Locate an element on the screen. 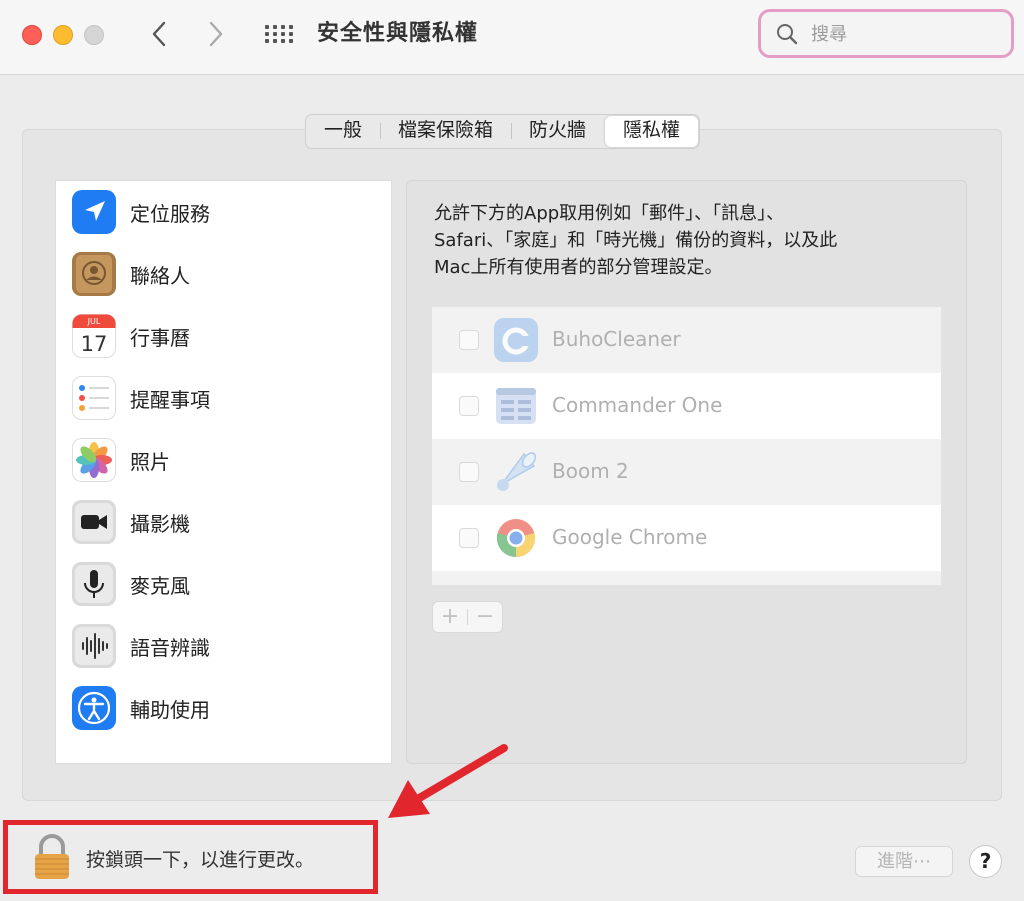 The height and width of the screenshot is (901, 1024). speech-recognition-icon is located at coordinates (94, 646).